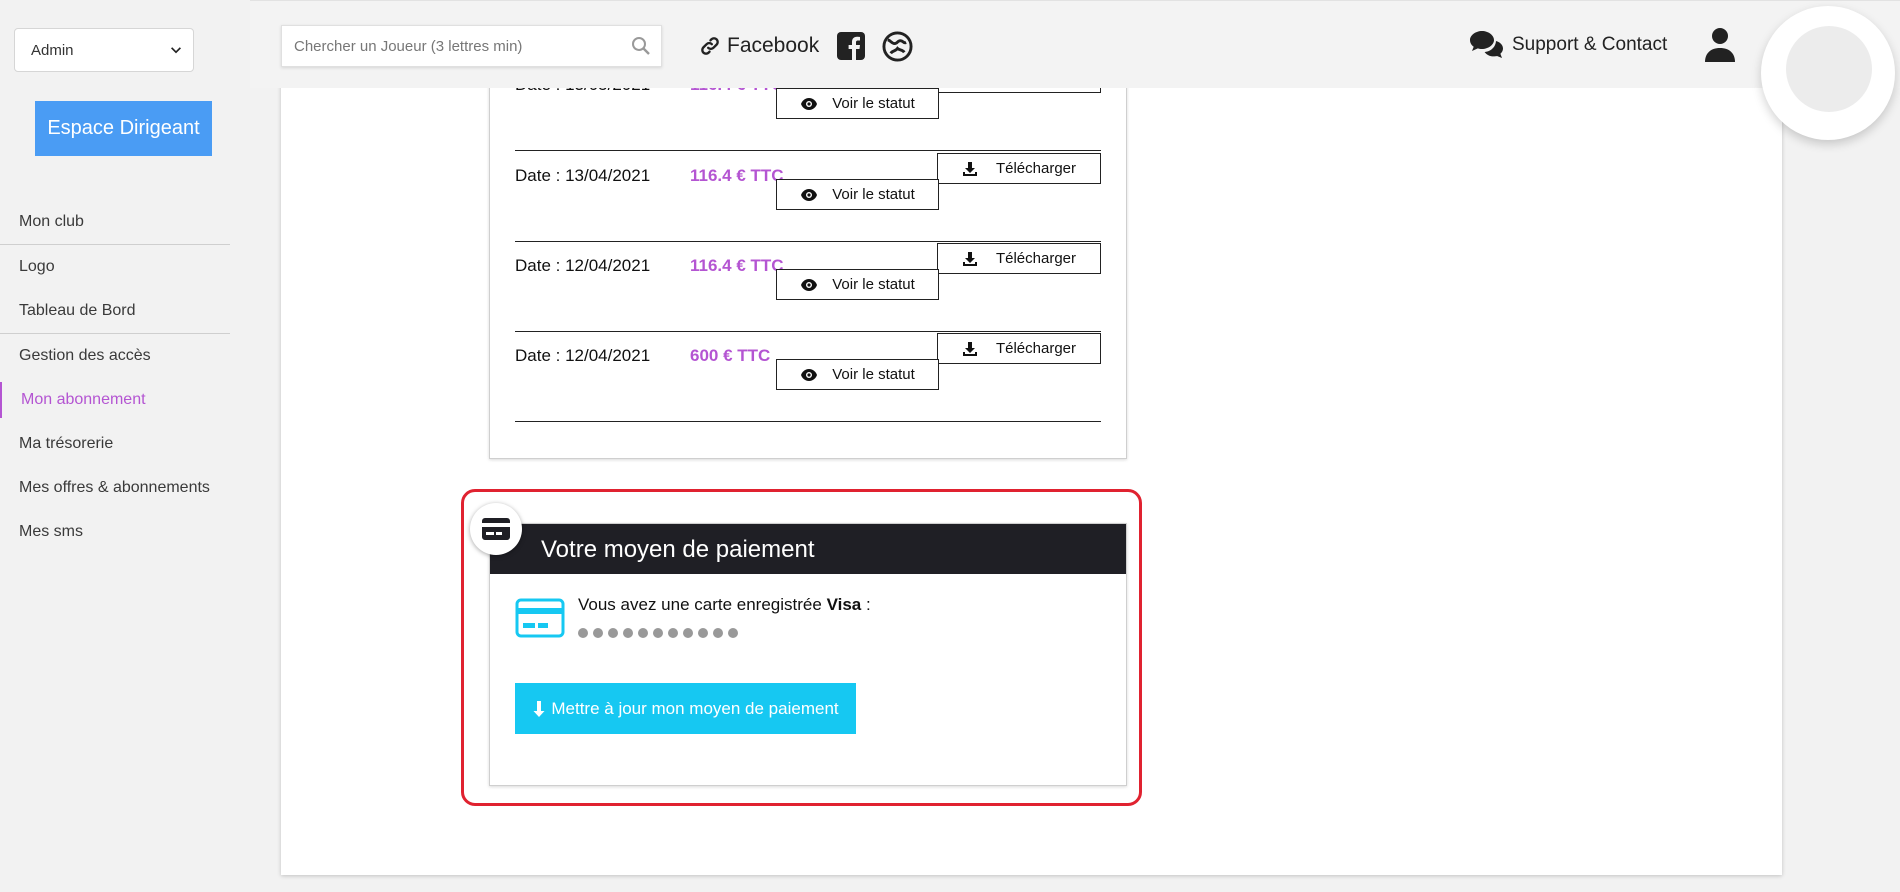  What do you see at coordinates (1720, 45) in the screenshot?
I see `user-icon` at bounding box center [1720, 45].